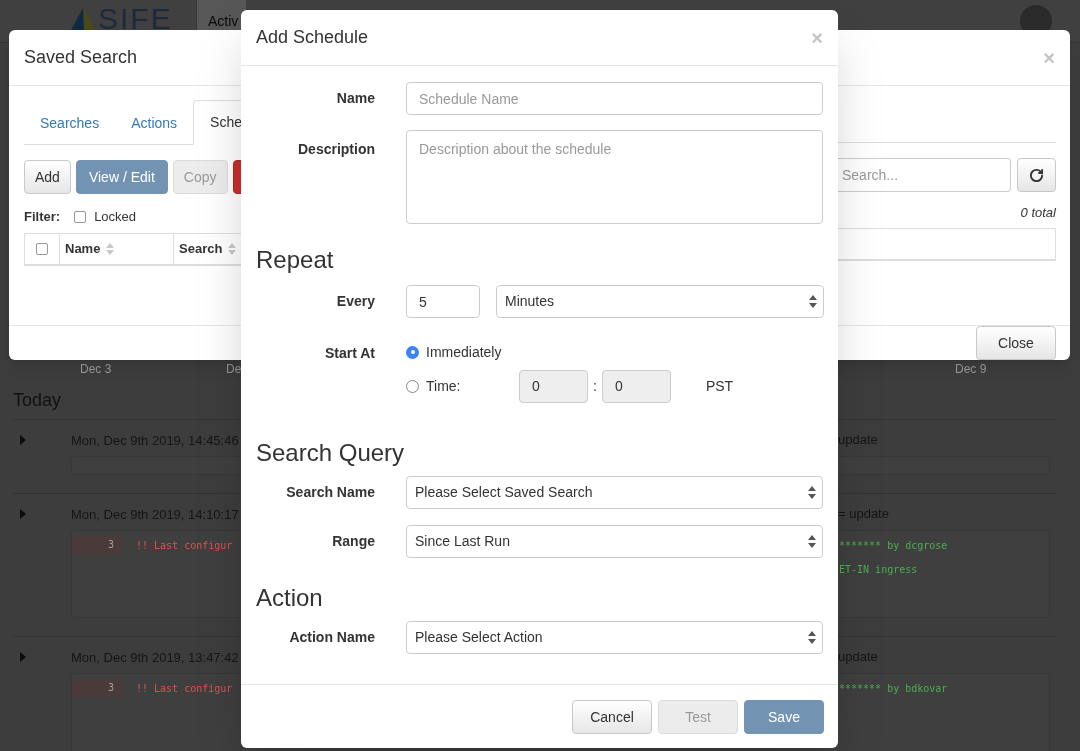  I want to click on field-label: Description, so click(336, 149).